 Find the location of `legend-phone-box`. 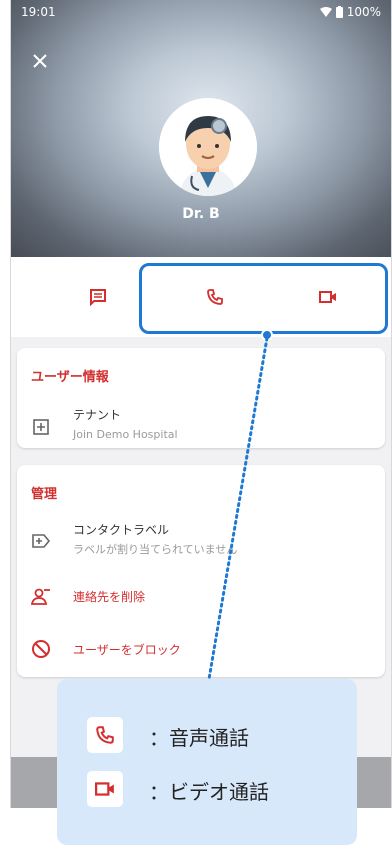

legend-phone-box is located at coordinates (105, 735).